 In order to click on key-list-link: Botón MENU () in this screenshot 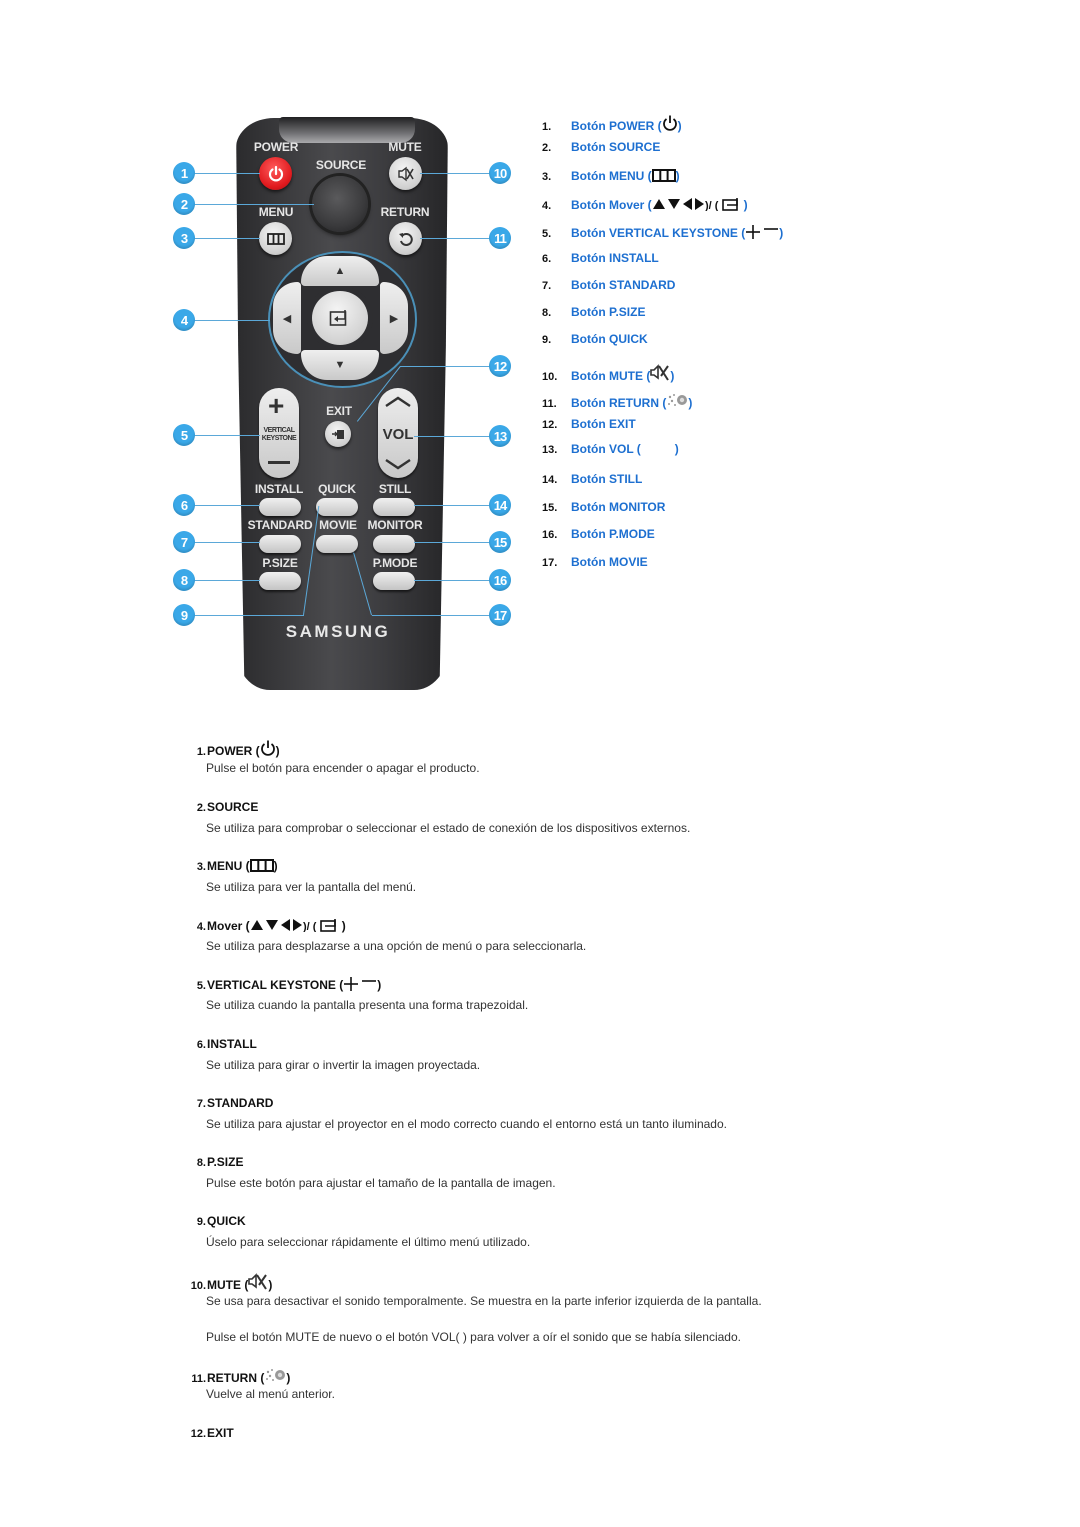, I will do `click(625, 177)`.